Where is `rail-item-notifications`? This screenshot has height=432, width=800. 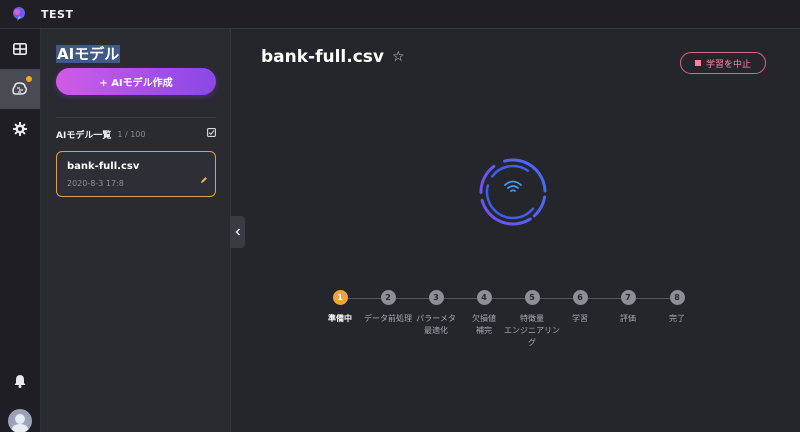
rail-item-notifications is located at coordinates (20, 381).